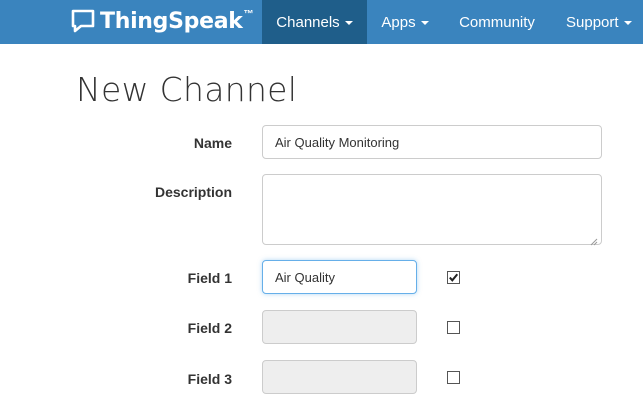 This screenshot has width=643, height=403. I want to click on nav-community: Community, so click(497, 22).